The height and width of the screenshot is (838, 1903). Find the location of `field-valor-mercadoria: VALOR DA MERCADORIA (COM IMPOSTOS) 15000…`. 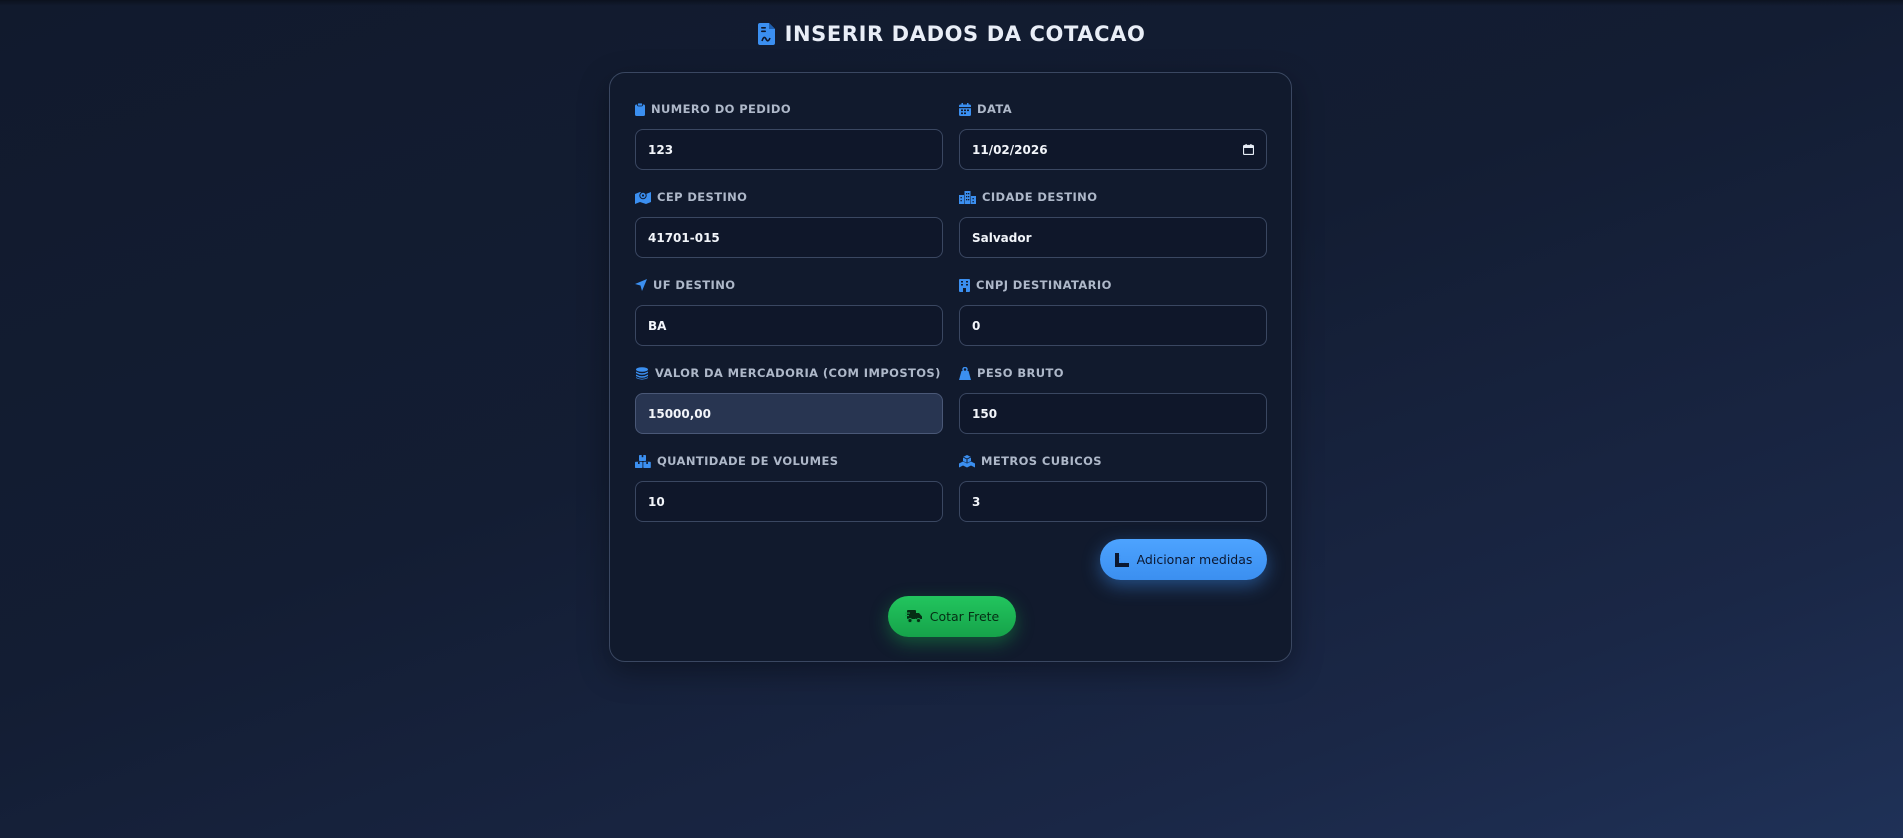

field-valor-mercadoria: VALOR DA MERCADORIA (COM IMPOSTOS) 15000… is located at coordinates (789, 409).